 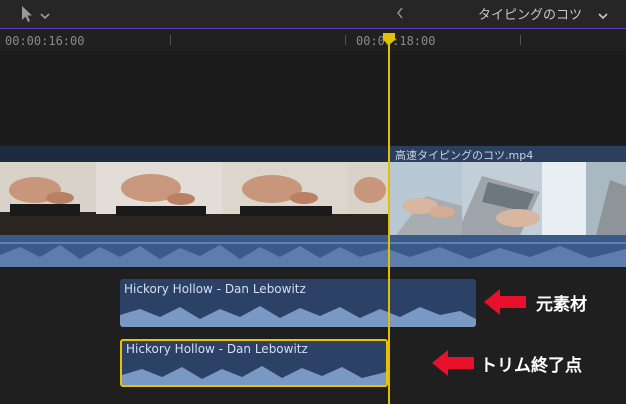 I want to click on top-toolbar: タイピングのコツ, so click(x=313, y=14).